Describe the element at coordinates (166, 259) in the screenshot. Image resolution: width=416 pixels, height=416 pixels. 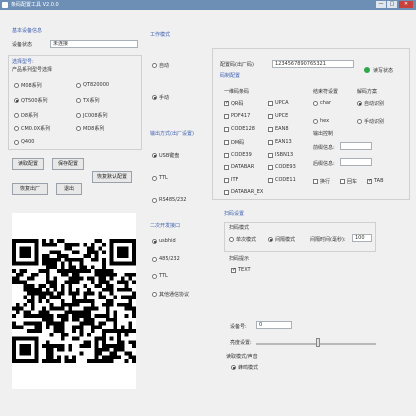
I see `iface-radio-1: 485/232` at that location.